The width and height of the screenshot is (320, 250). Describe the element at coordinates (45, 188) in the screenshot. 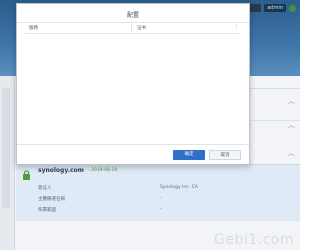

I see `cert-row-label: 簽证人` at that location.